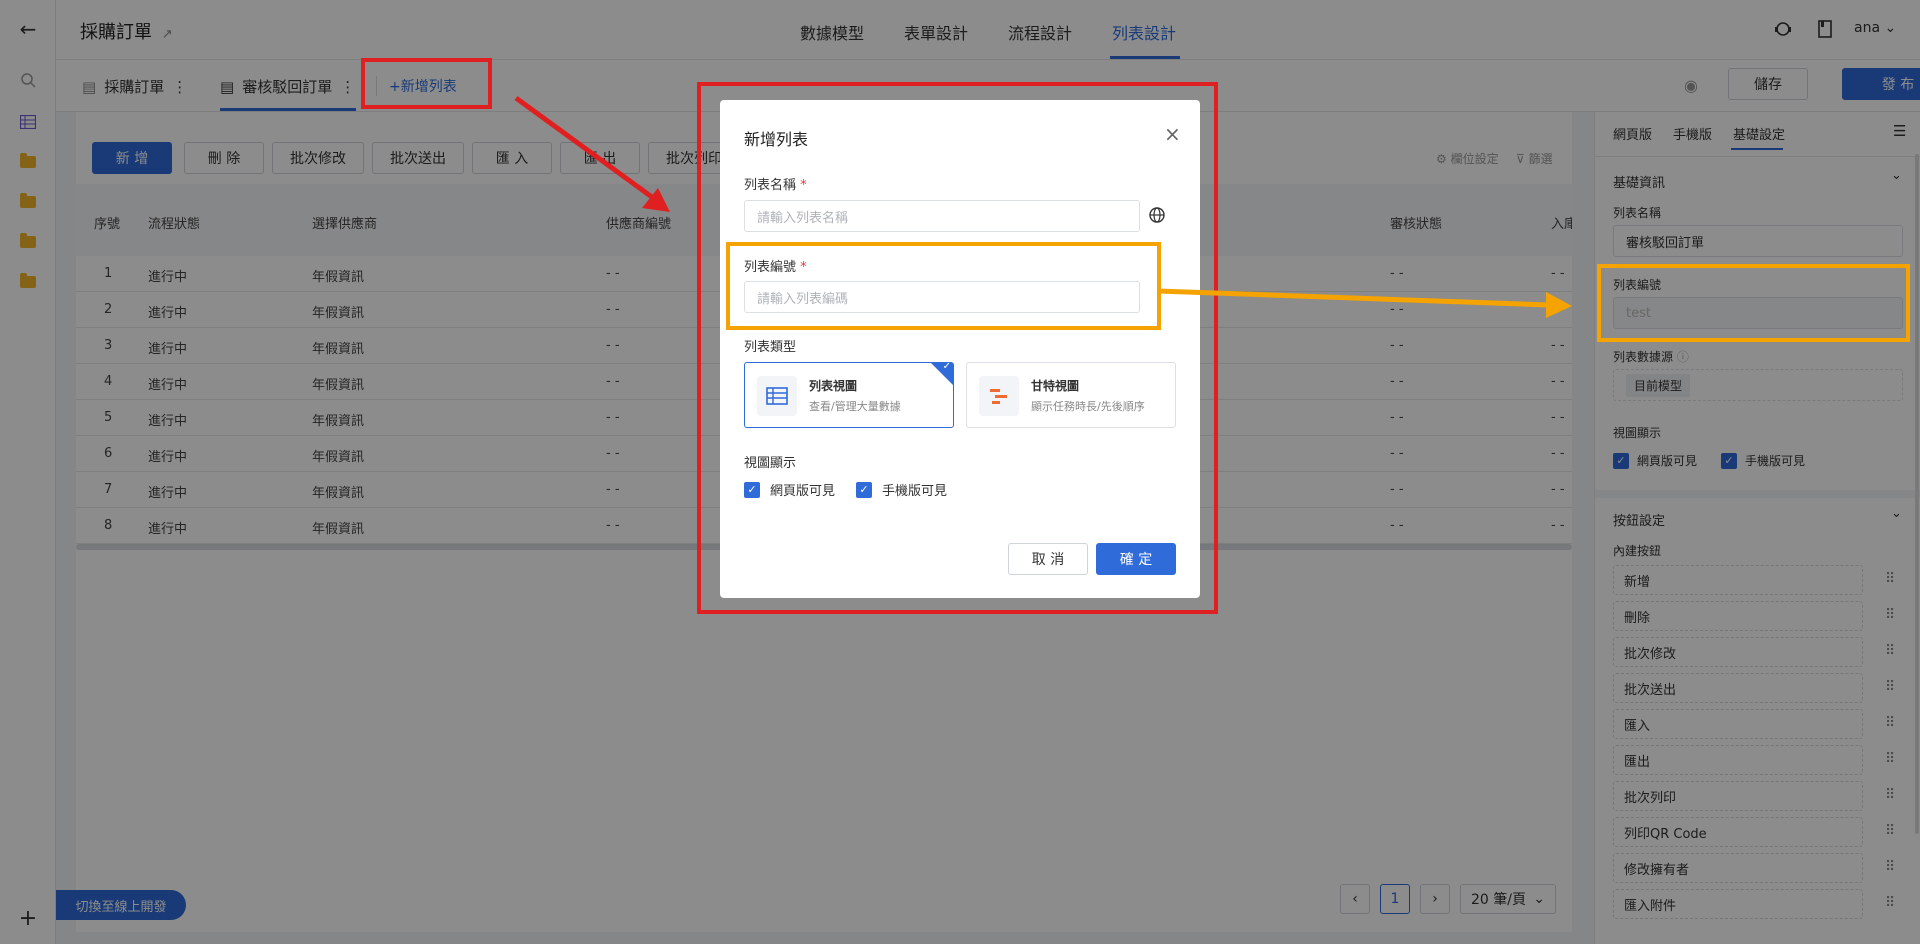  What do you see at coordinates (1043, 206) in the screenshot?
I see `annotation-arrows` at bounding box center [1043, 206].